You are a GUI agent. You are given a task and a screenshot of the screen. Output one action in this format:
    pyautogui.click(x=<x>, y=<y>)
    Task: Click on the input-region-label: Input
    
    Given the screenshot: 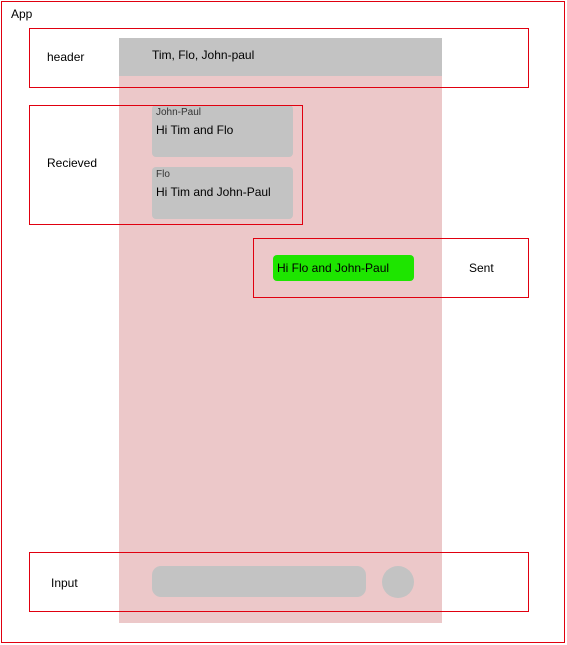 What is the action you would take?
    pyautogui.click(x=64, y=583)
    